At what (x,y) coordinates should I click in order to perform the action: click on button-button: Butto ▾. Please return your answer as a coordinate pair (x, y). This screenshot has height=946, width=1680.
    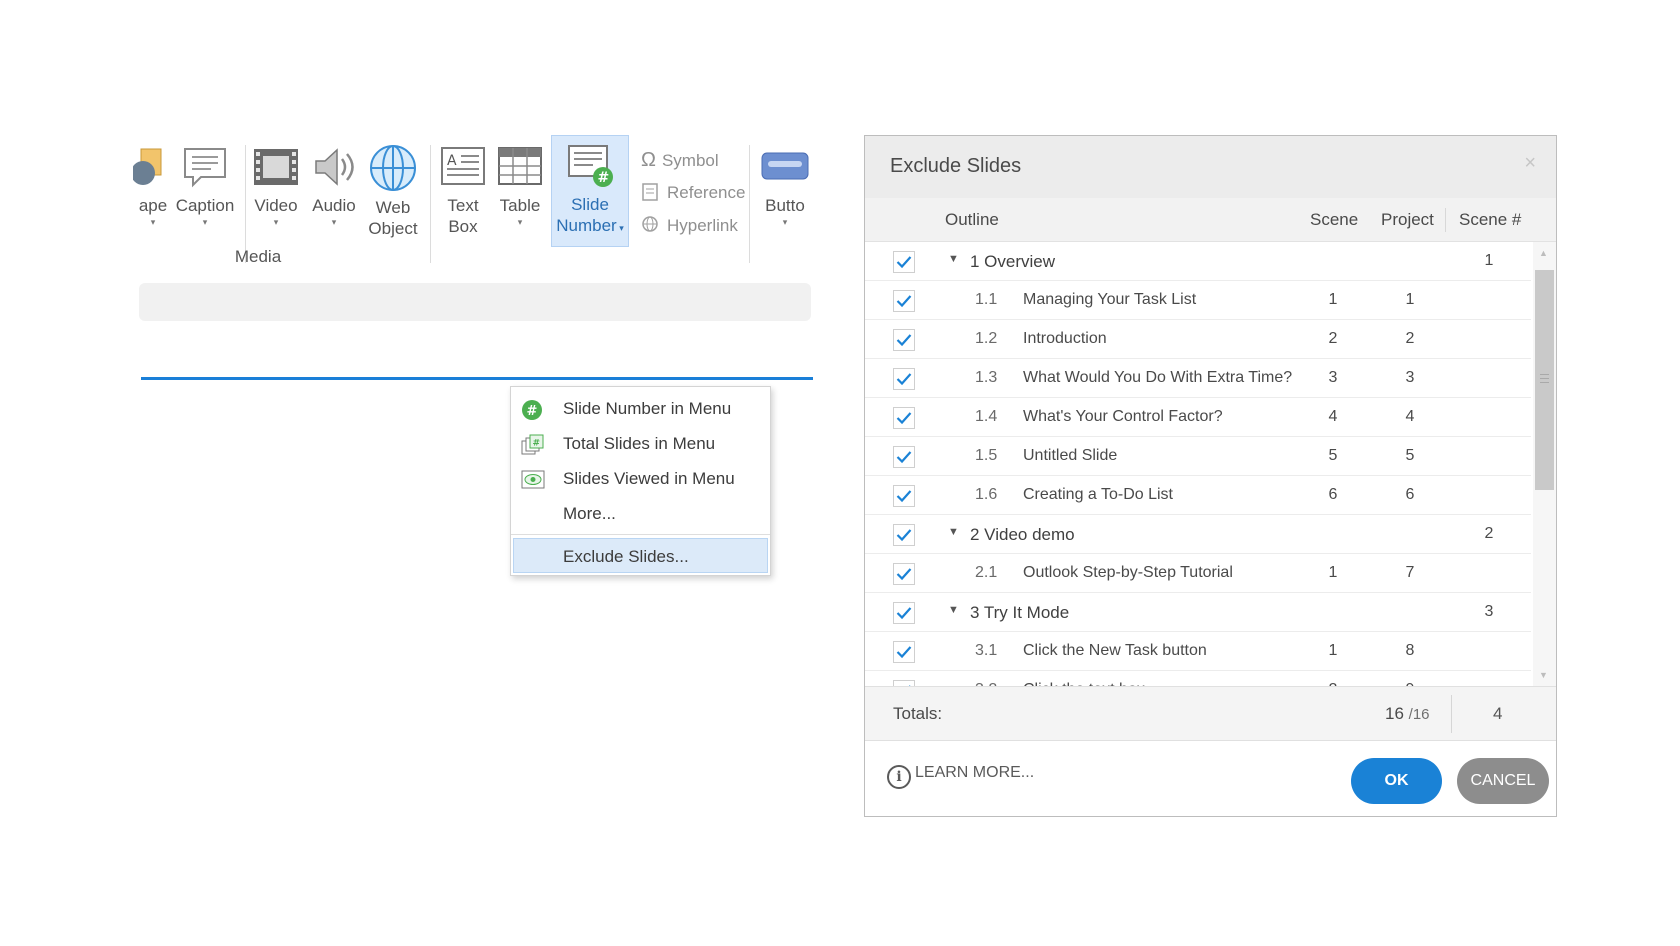
    Looking at the image, I should click on (785, 185).